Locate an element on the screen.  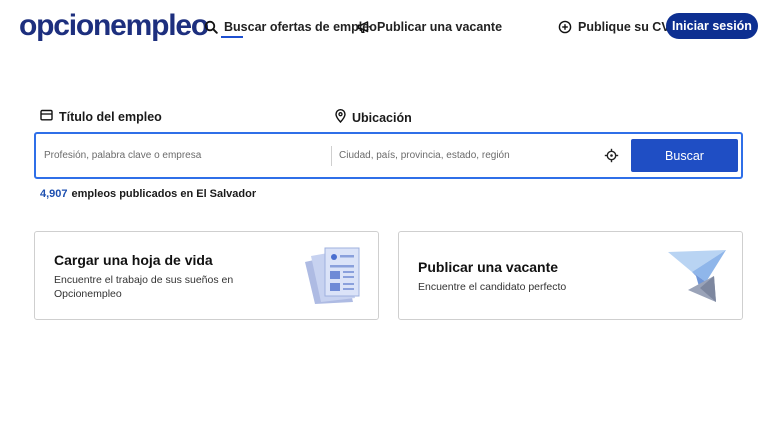
nav-post-cv-label: Publique su CV is located at coordinates (624, 27).